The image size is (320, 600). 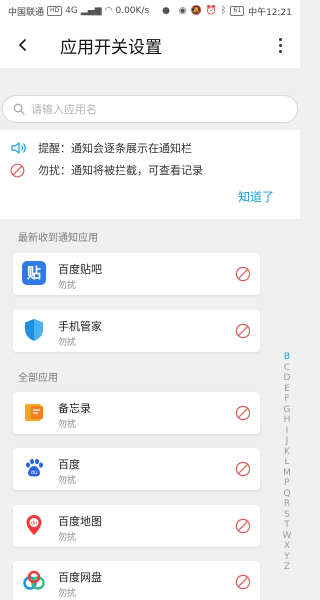 What do you see at coordinates (20, 148) in the screenshot?
I see `speaker-icon` at bounding box center [20, 148].